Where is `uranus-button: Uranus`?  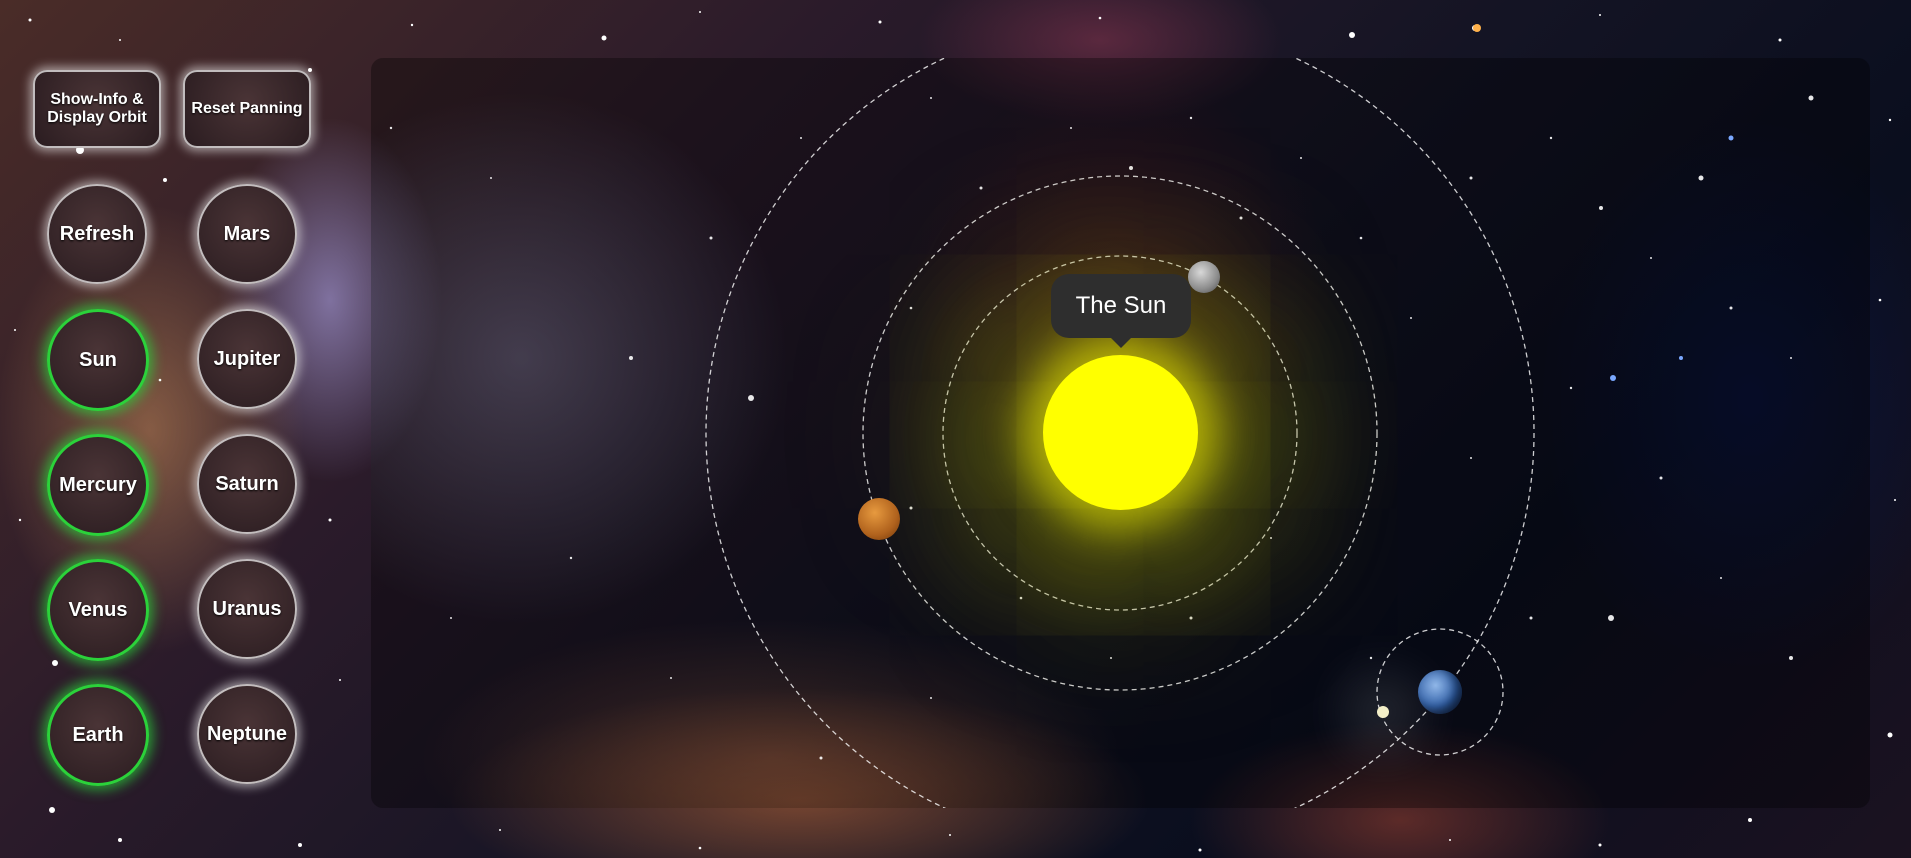
uranus-button: Uranus is located at coordinates (247, 609).